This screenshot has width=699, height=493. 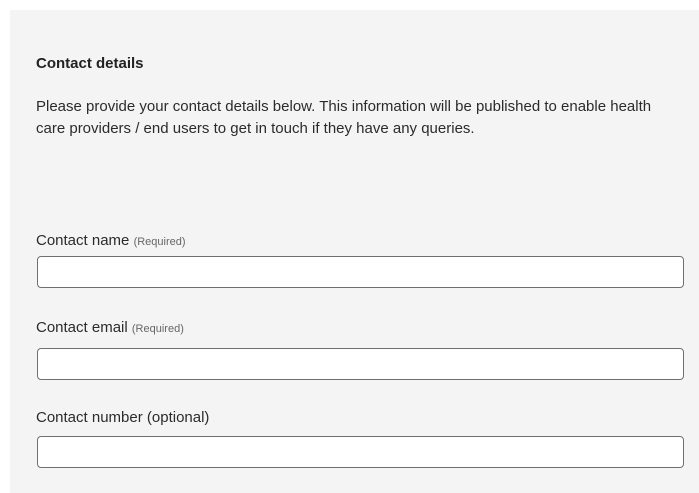 What do you see at coordinates (83, 240) in the screenshot?
I see `contact-name-label-text: Contact name` at bounding box center [83, 240].